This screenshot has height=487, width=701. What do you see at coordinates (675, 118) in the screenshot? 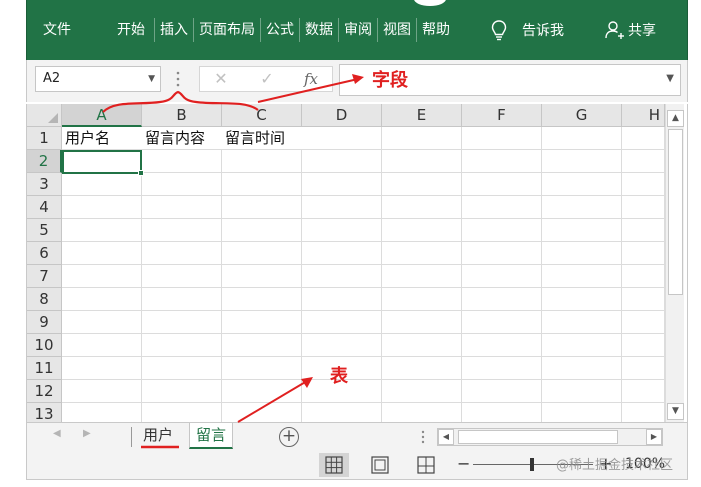
I see `scroll-up-icon: ▲` at bounding box center [675, 118].